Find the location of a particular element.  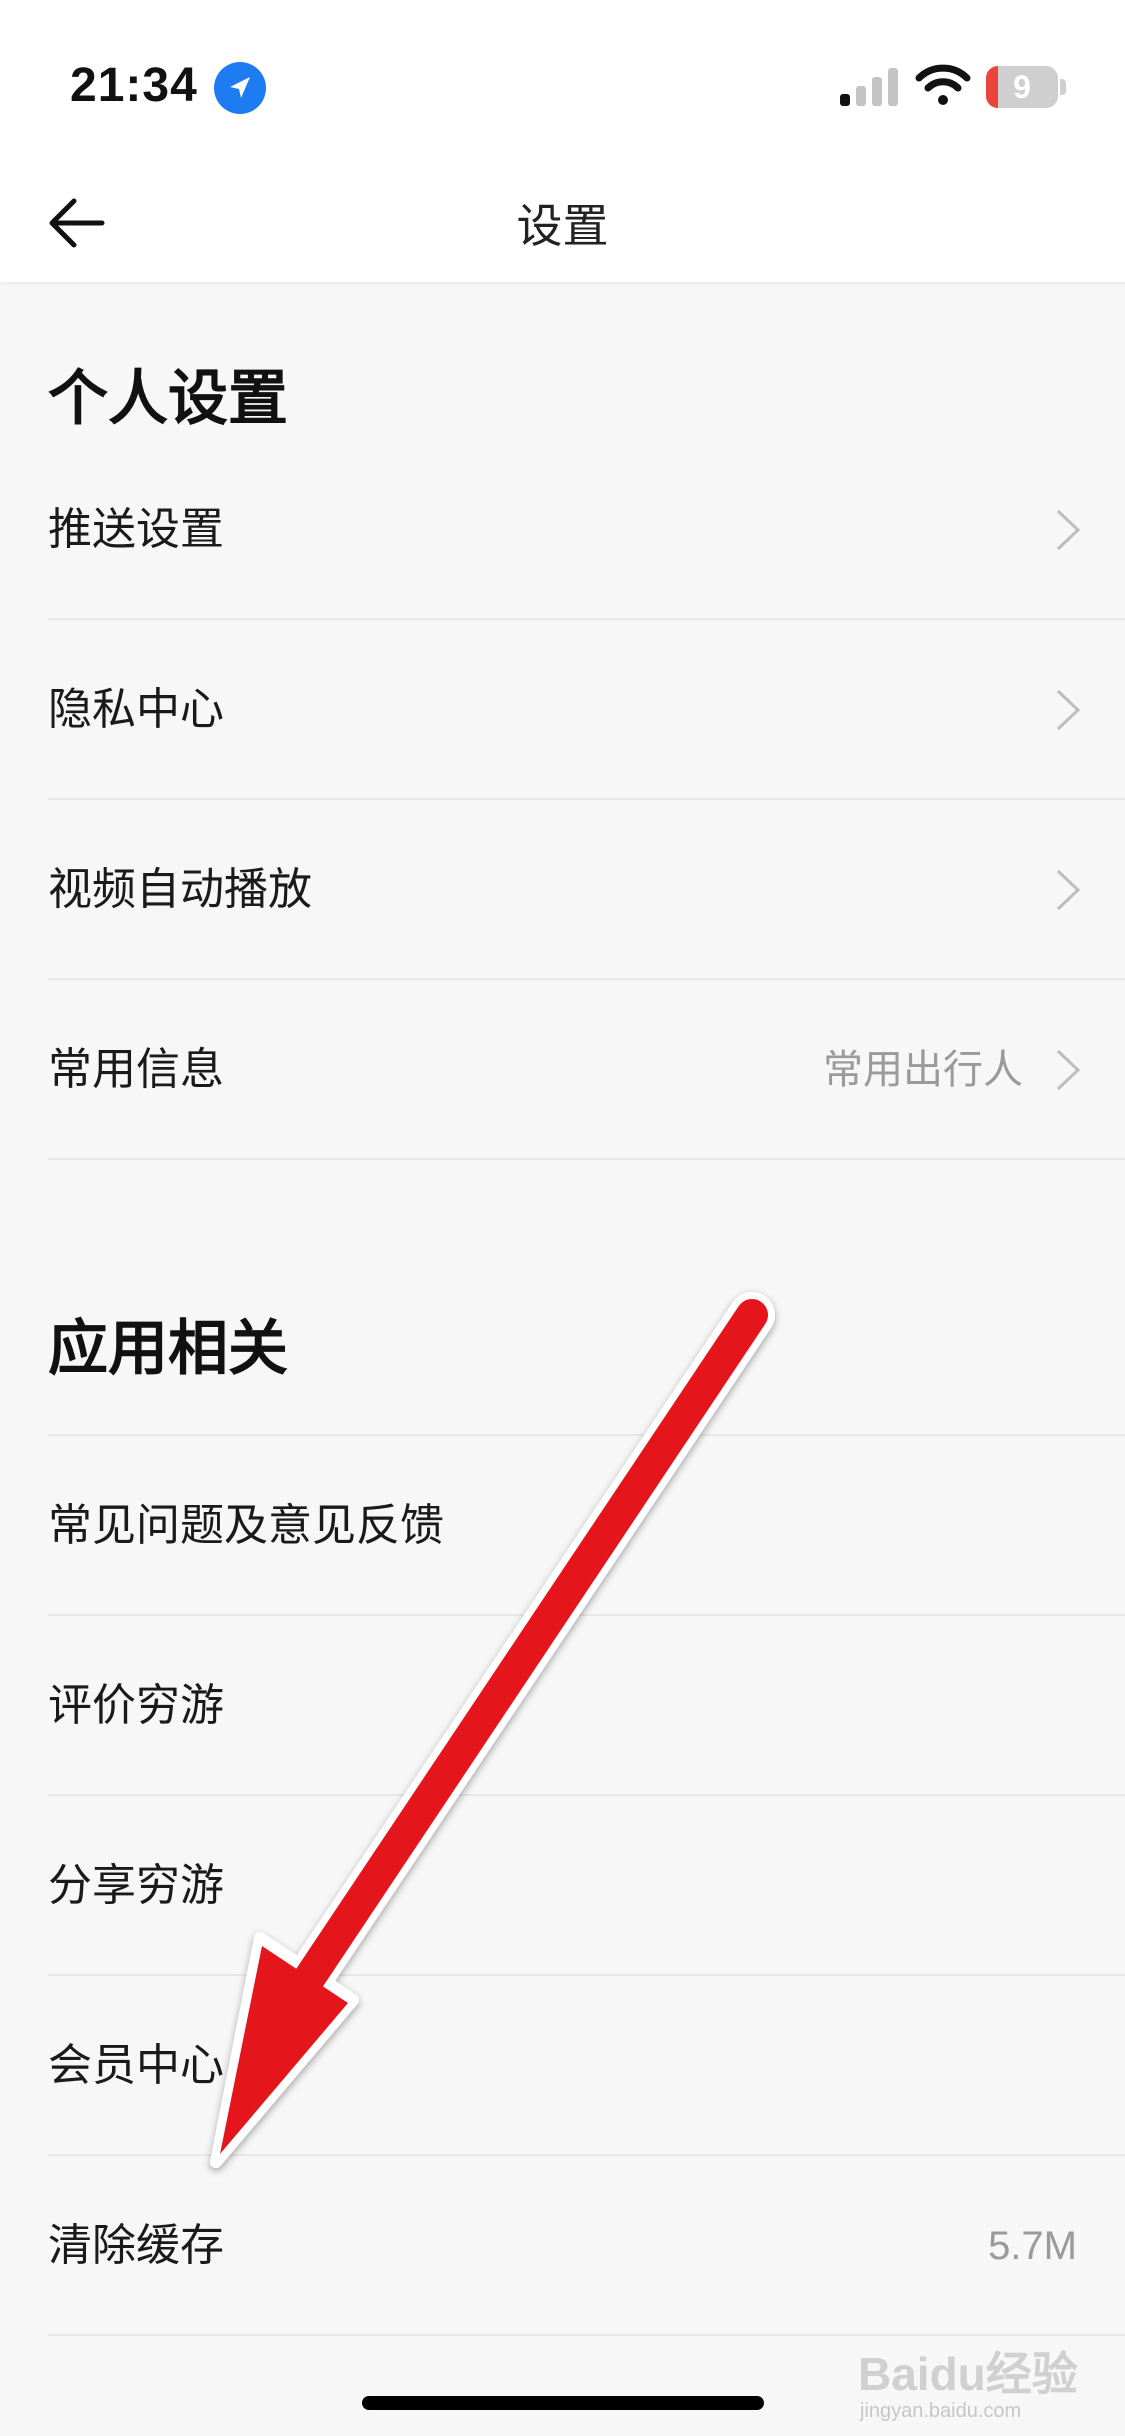

battery-percentage: 9 is located at coordinates (1022, 87).